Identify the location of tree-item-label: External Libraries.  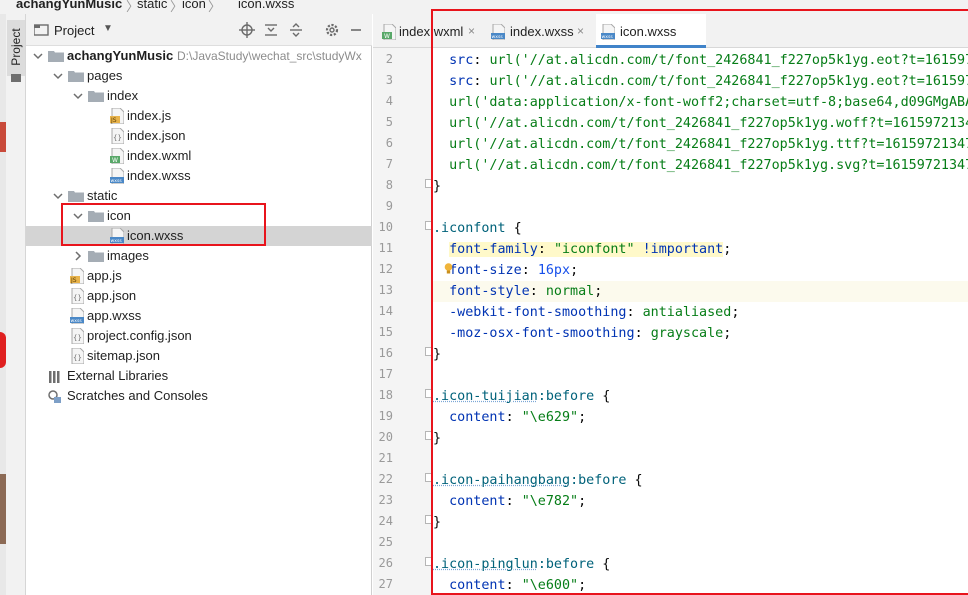
(118, 375).